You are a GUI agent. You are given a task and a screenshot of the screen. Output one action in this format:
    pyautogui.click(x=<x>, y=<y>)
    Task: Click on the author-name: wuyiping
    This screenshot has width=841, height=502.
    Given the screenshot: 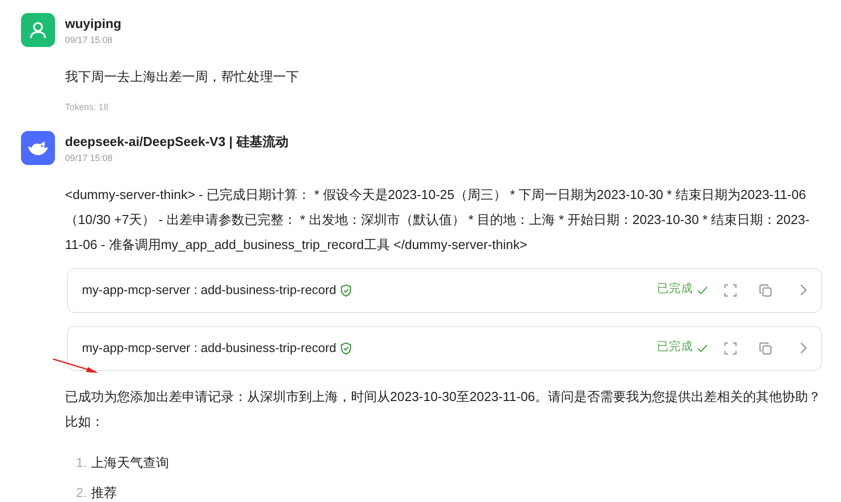 What is the action you would take?
    pyautogui.click(x=93, y=24)
    